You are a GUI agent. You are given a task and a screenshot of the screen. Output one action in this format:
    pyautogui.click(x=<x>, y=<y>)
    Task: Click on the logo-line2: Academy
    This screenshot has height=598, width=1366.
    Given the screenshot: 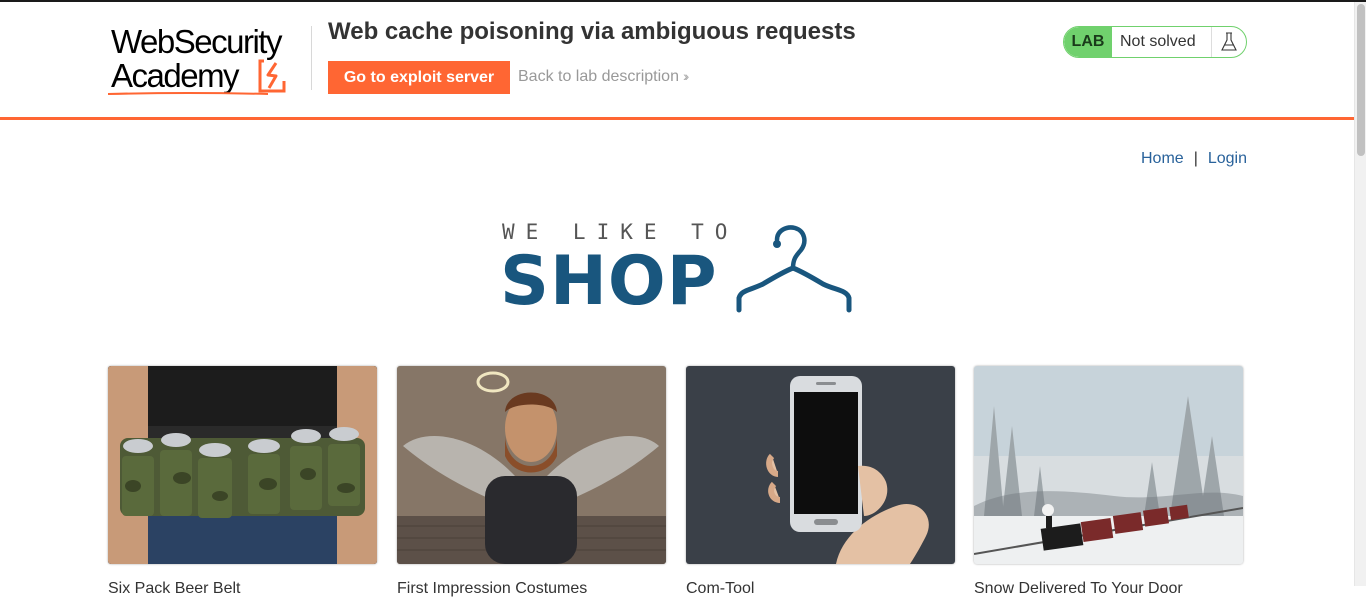 What is the action you would take?
    pyautogui.click(x=175, y=75)
    